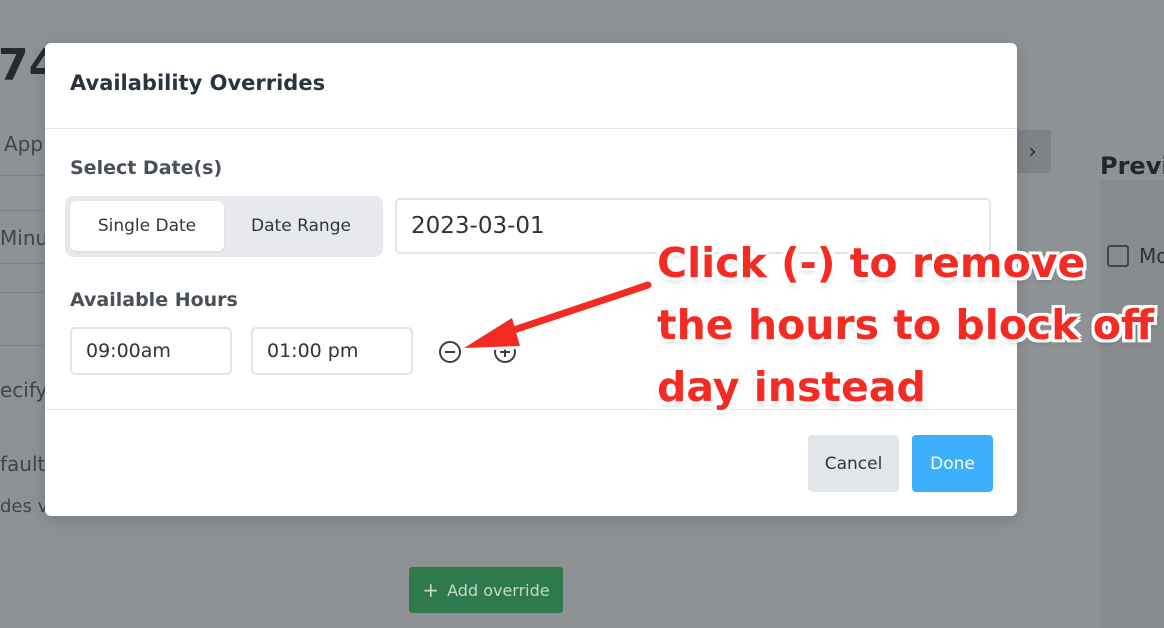  What do you see at coordinates (146, 168) in the screenshot?
I see `select-dates-label: Select Date(s)` at bounding box center [146, 168].